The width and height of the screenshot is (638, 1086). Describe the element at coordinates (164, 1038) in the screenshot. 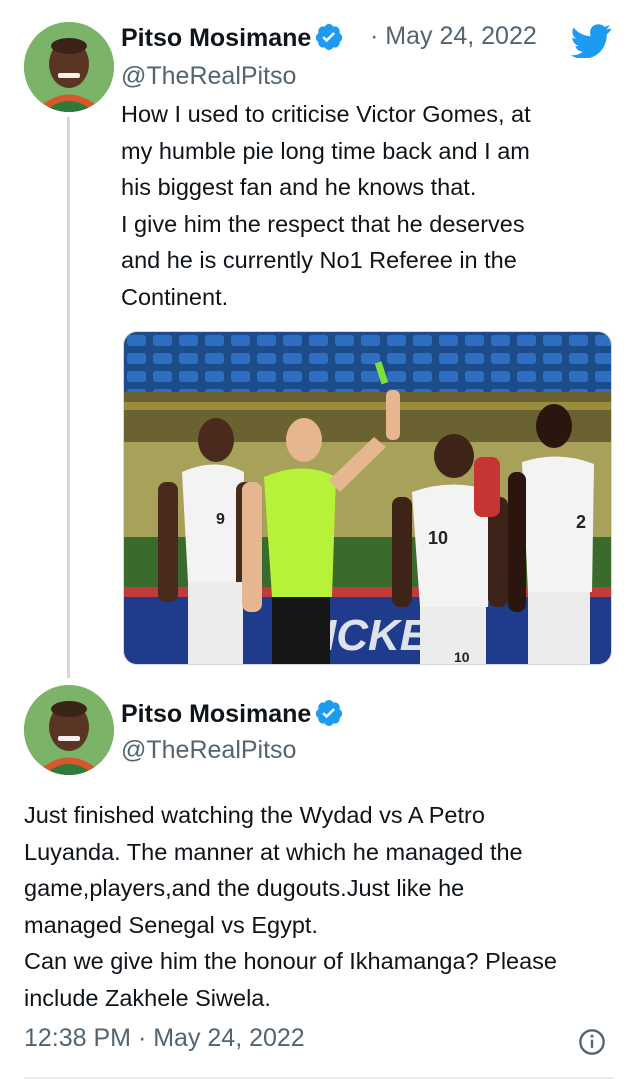

I see `tweet-timestamp: 12:38 PM · May 24, 2022` at that location.